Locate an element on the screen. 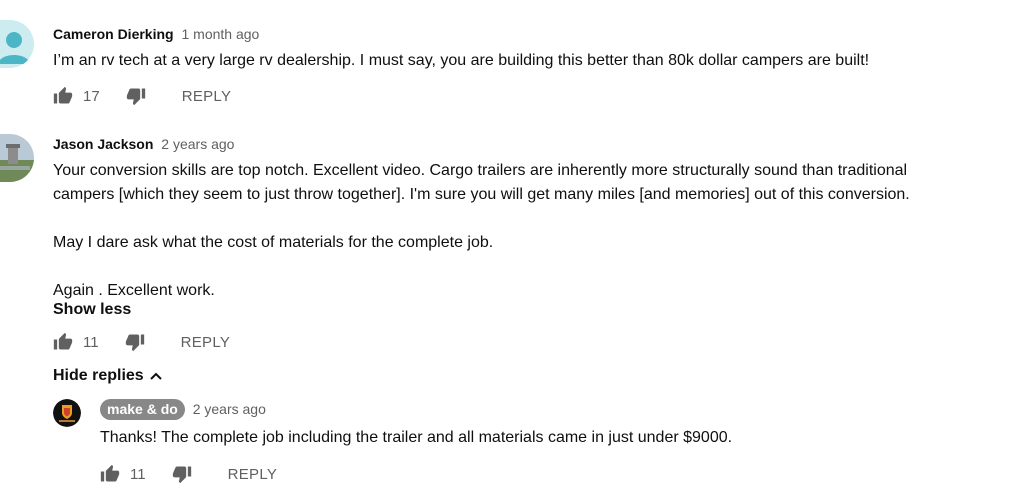 The image size is (1024, 501). show-less-button: Show less is located at coordinates (92, 310).